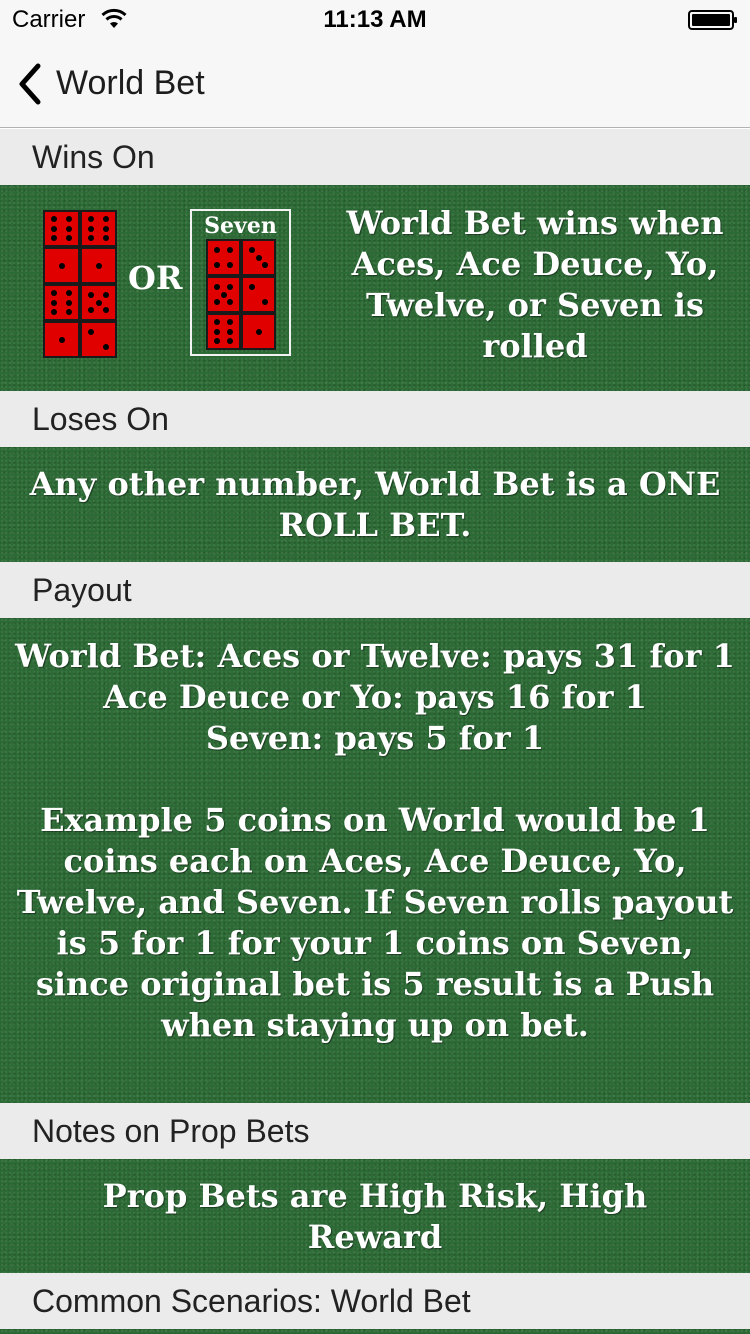  I want to click on seven-dice-box: Seven, so click(240, 282).